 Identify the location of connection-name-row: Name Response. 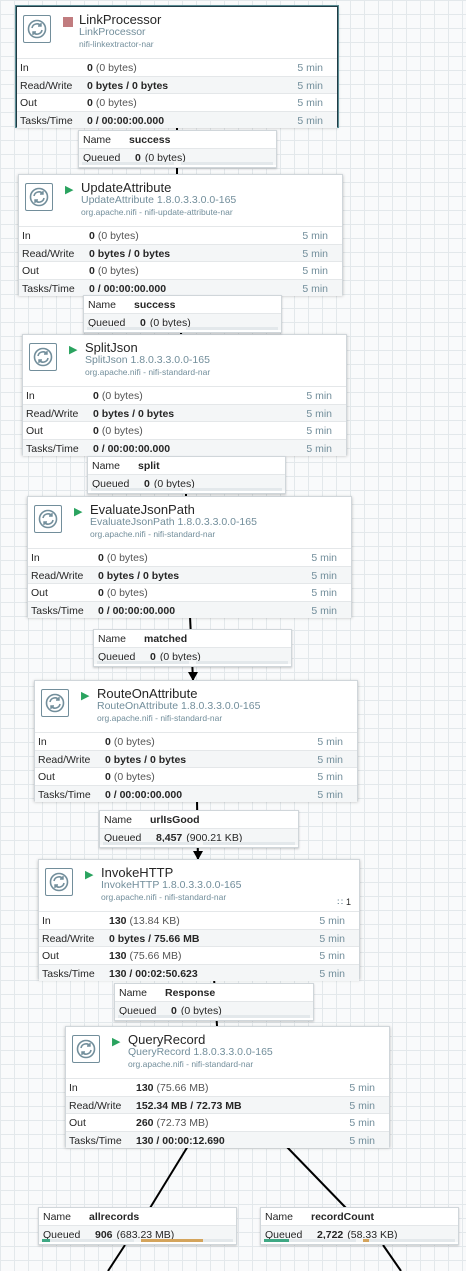
(214, 992).